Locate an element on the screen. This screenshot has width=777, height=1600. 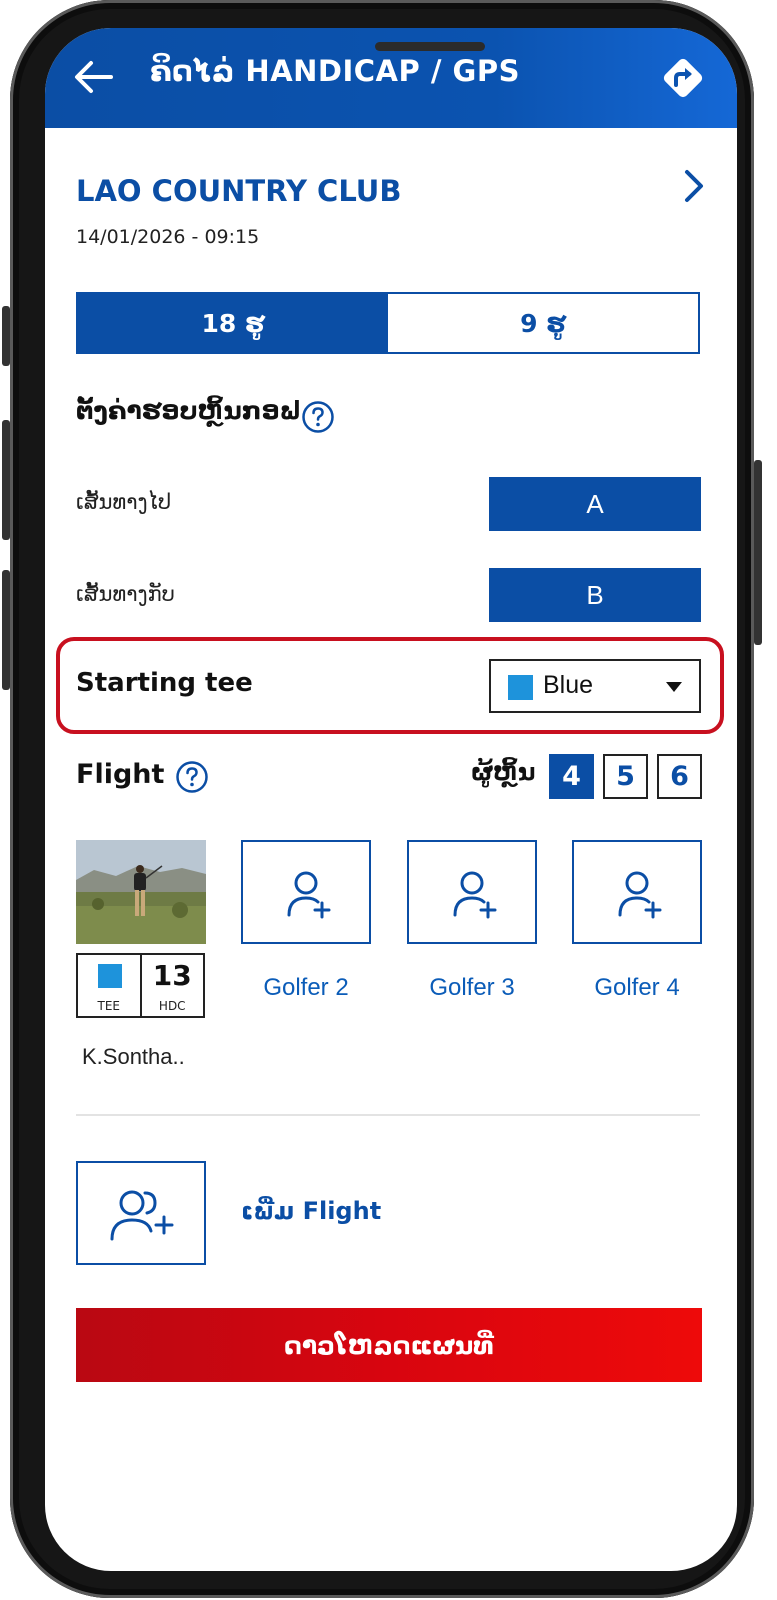
golfer1-tee-hdc: TEE 13 HDC is located at coordinates (140, 985).